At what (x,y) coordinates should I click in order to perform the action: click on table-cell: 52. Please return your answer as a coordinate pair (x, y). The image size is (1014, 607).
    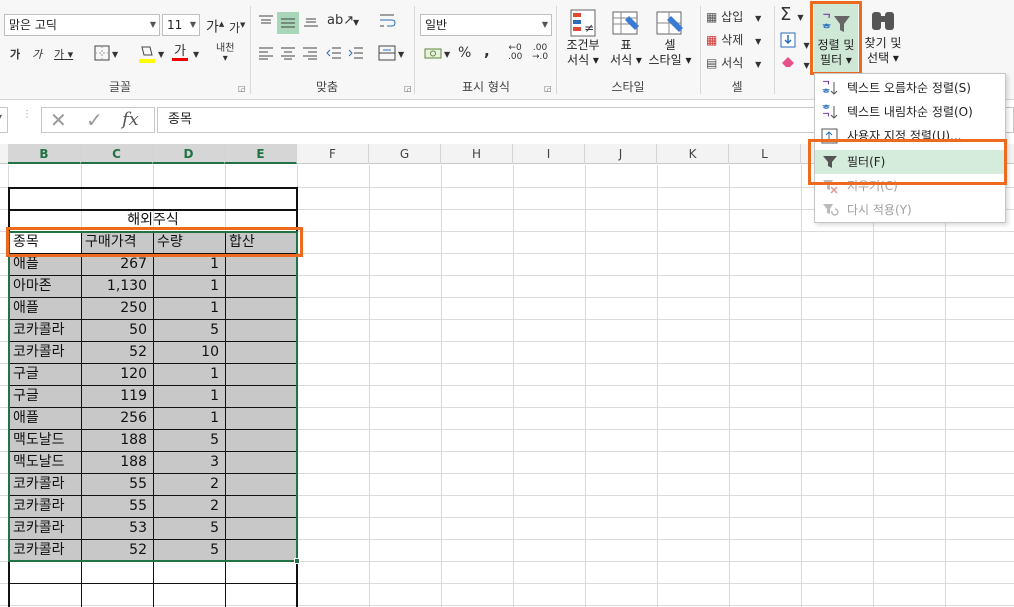
    Looking at the image, I should click on (117, 352).